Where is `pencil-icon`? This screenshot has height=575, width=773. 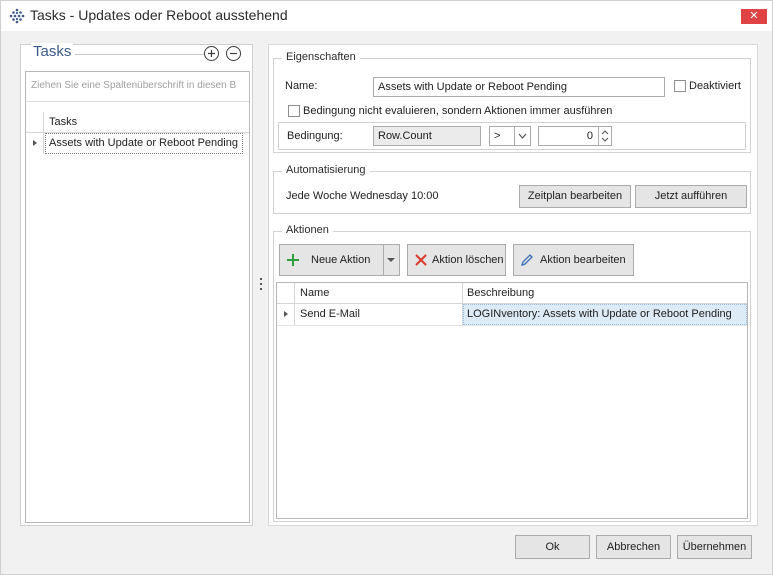
pencil-icon is located at coordinates (526, 260).